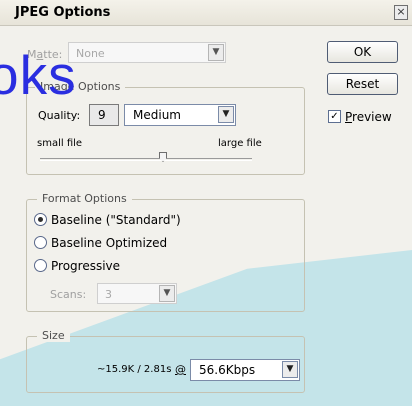  Describe the element at coordinates (116, 220) in the screenshot. I see `radio-label-baseline-standard: Baseline ("Standard")` at that location.